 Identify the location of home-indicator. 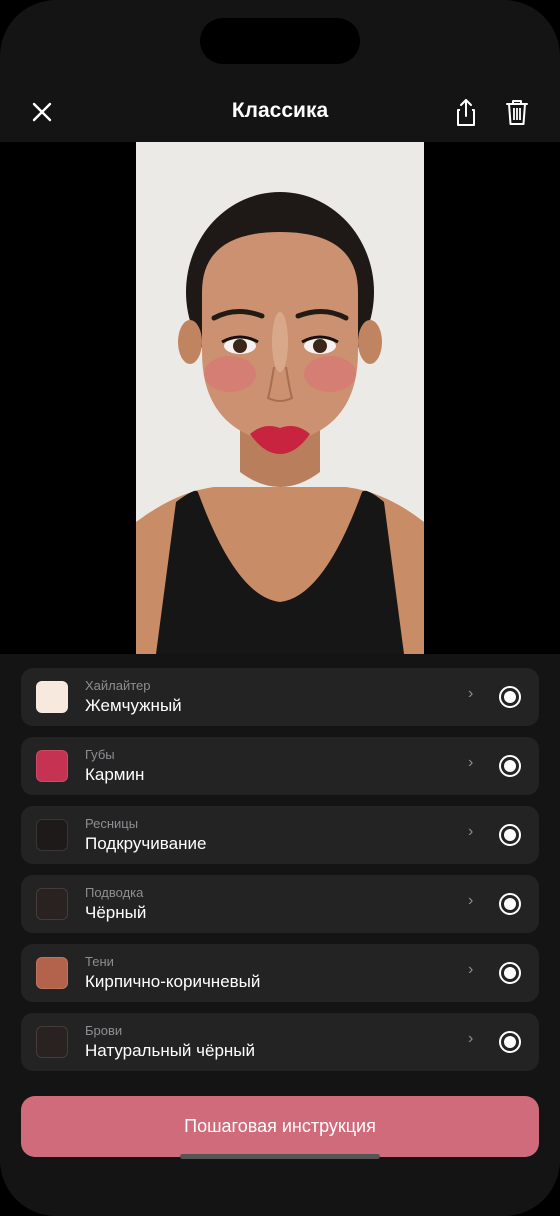
(280, 1156).